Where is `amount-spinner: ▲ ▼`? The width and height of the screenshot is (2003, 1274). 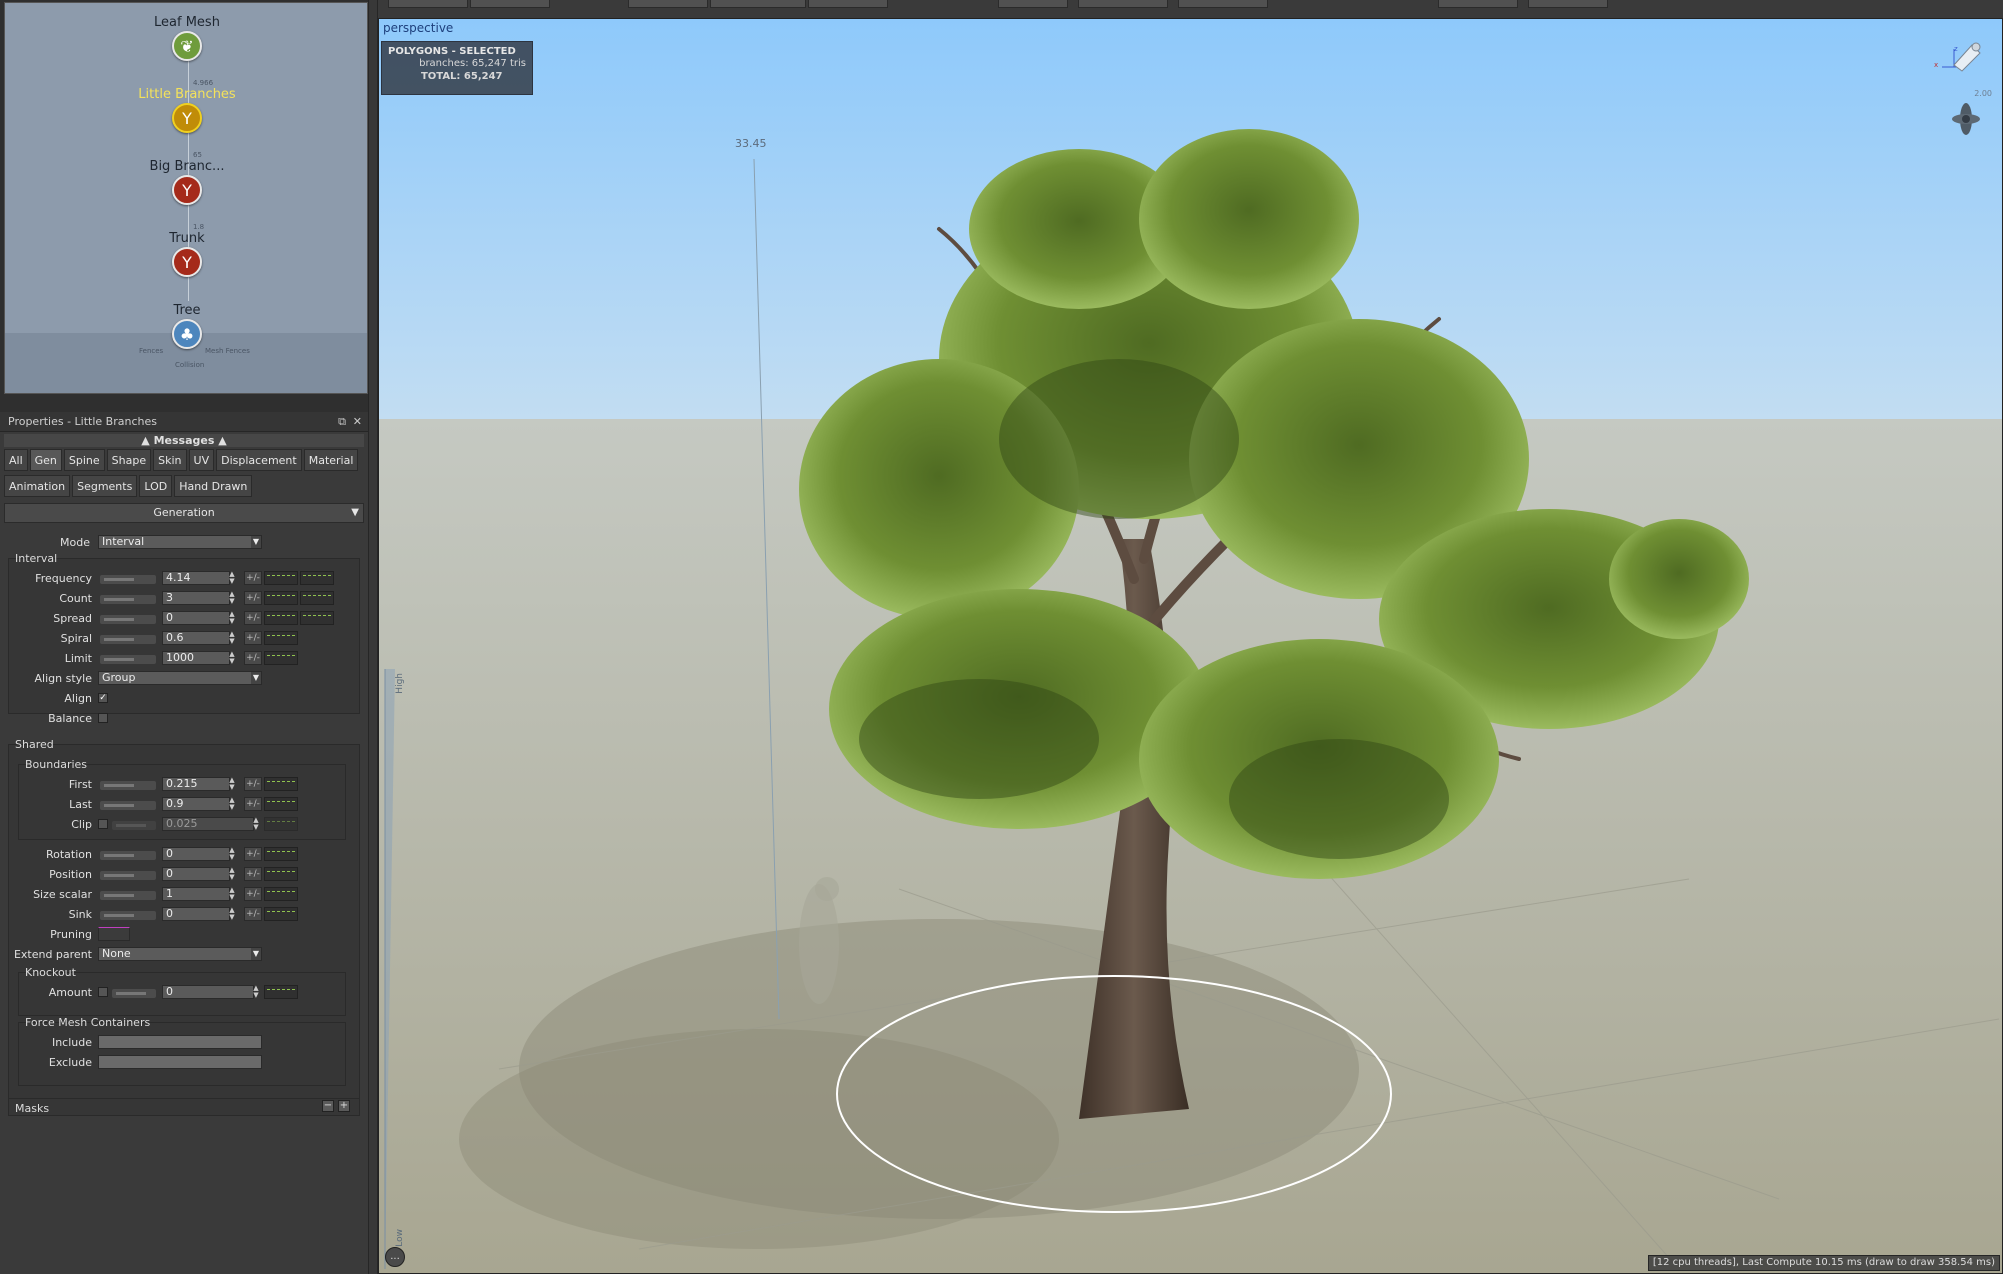
amount-spinner: ▲ ▼ is located at coordinates (256, 992).